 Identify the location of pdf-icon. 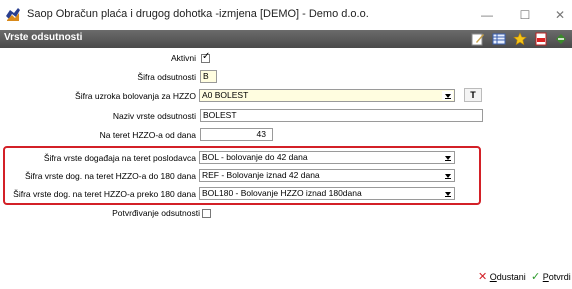
(541, 39).